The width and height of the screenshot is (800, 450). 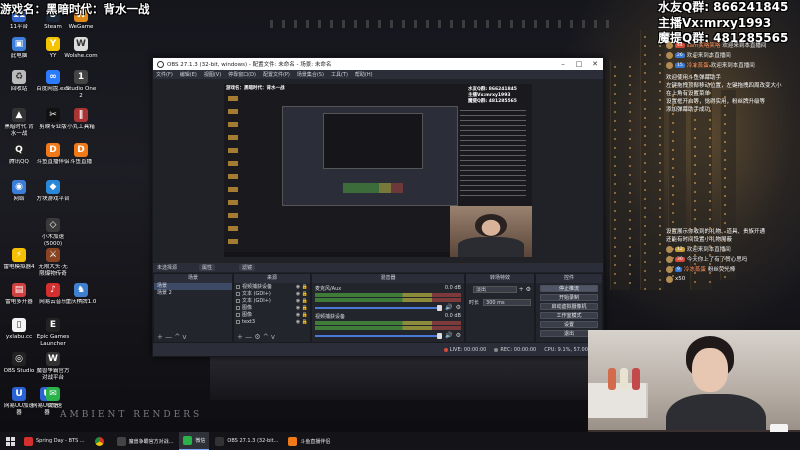 What do you see at coordinates (563, 64) in the screenshot?
I see `minimize-icon: –` at bounding box center [563, 64].